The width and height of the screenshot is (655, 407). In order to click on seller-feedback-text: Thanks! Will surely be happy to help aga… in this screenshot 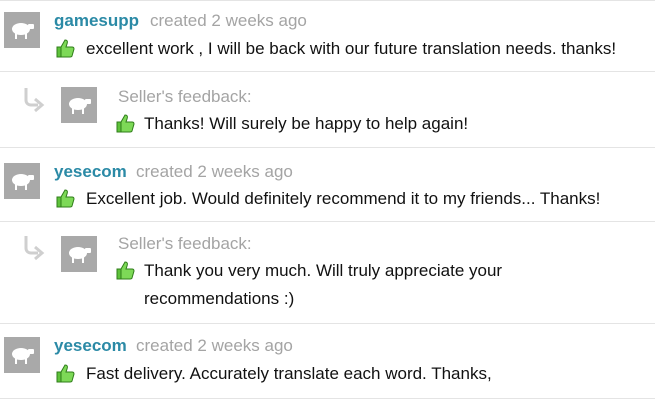, I will do `click(306, 123)`.